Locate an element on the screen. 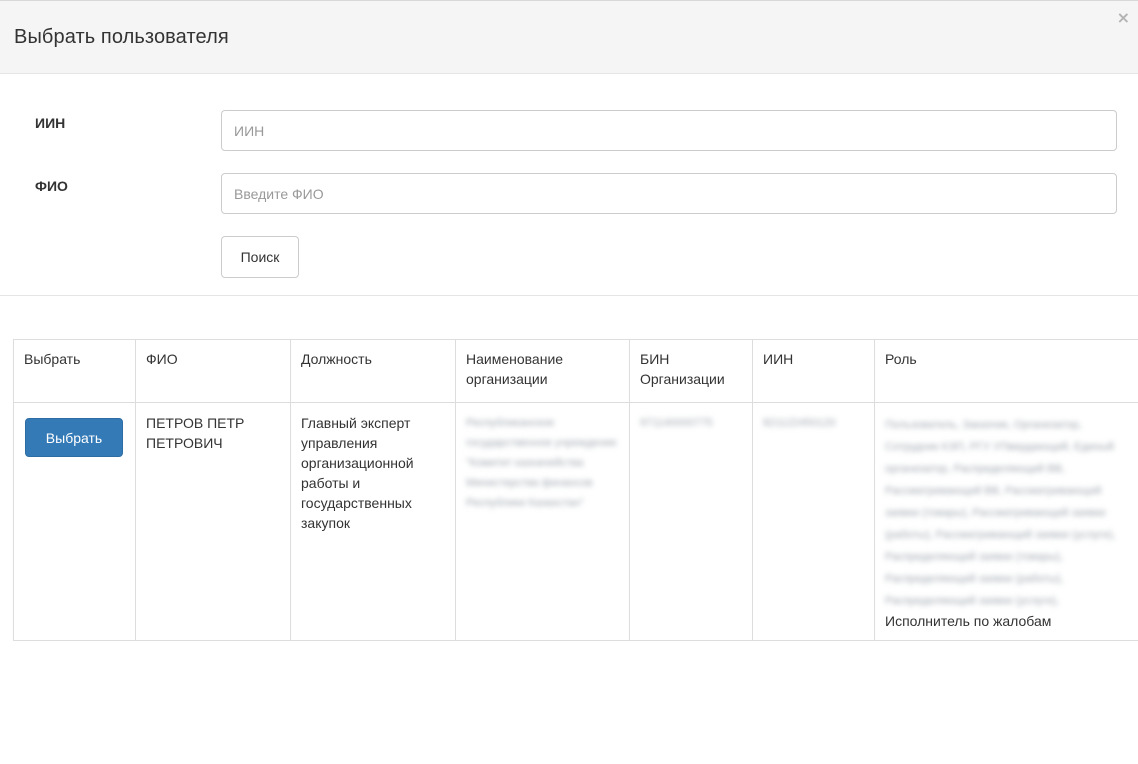 Image resolution: width=1138 pixels, height=764 pixels. fio-input is located at coordinates (669, 193).